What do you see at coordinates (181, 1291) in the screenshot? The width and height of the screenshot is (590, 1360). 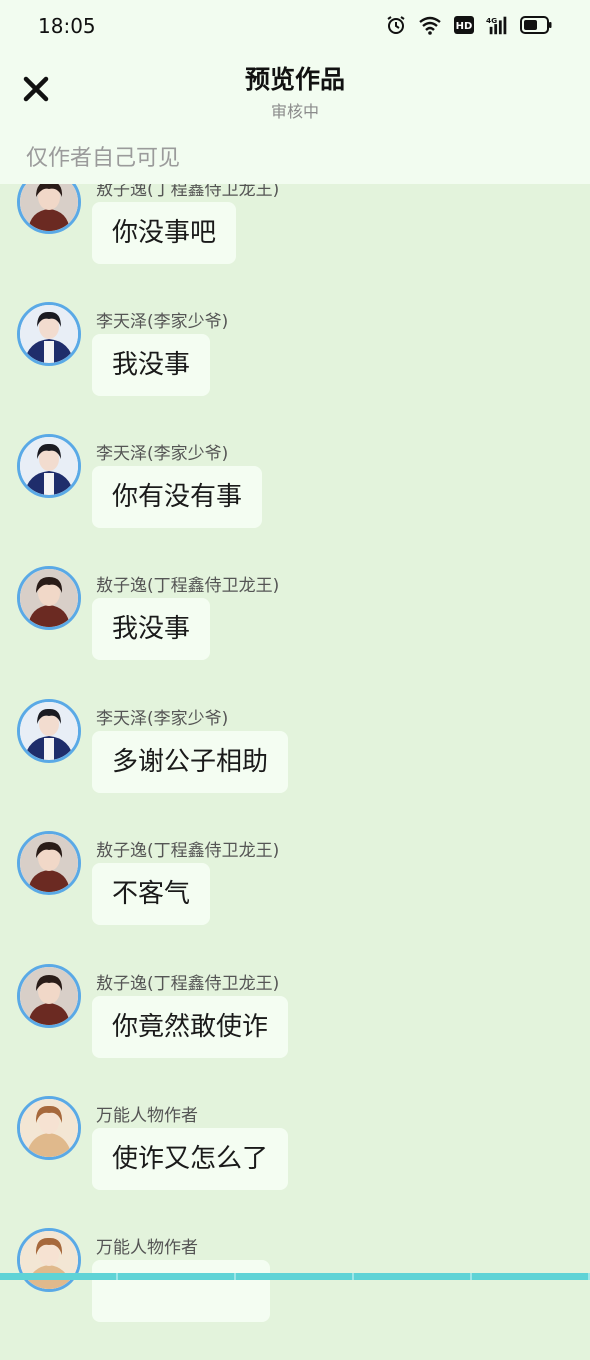 I see `message-bubble` at bounding box center [181, 1291].